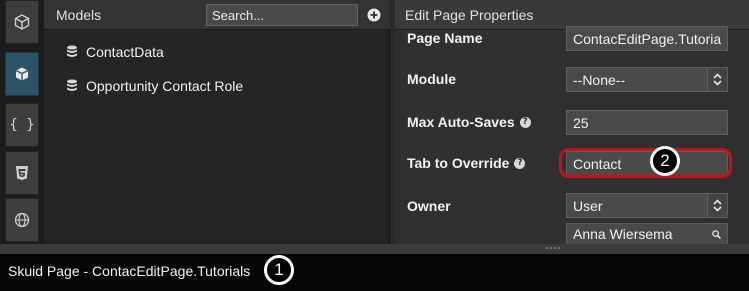 This screenshot has width=749, height=291. What do you see at coordinates (469, 122) in the screenshot?
I see `max-autosaves-label: Max Auto-Saves ?` at bounding box center [469, 122].